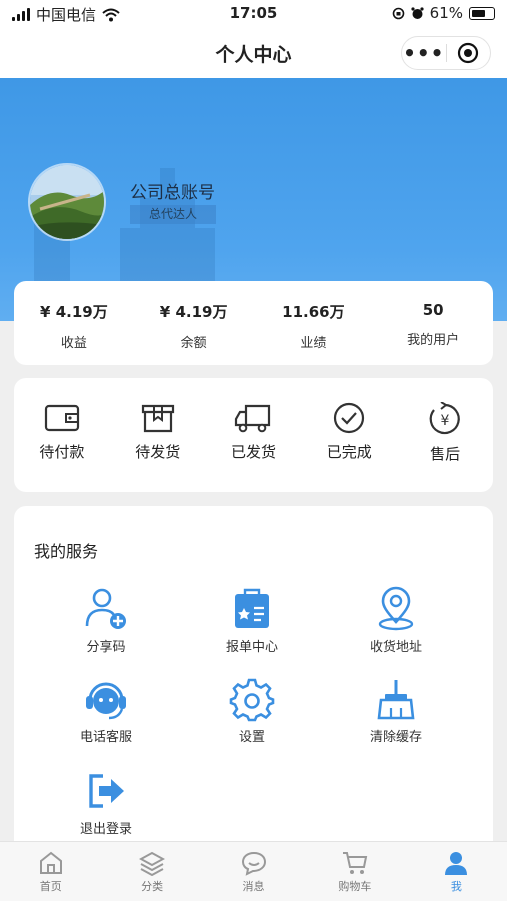  I want to click on close-button, so click(469, 53).